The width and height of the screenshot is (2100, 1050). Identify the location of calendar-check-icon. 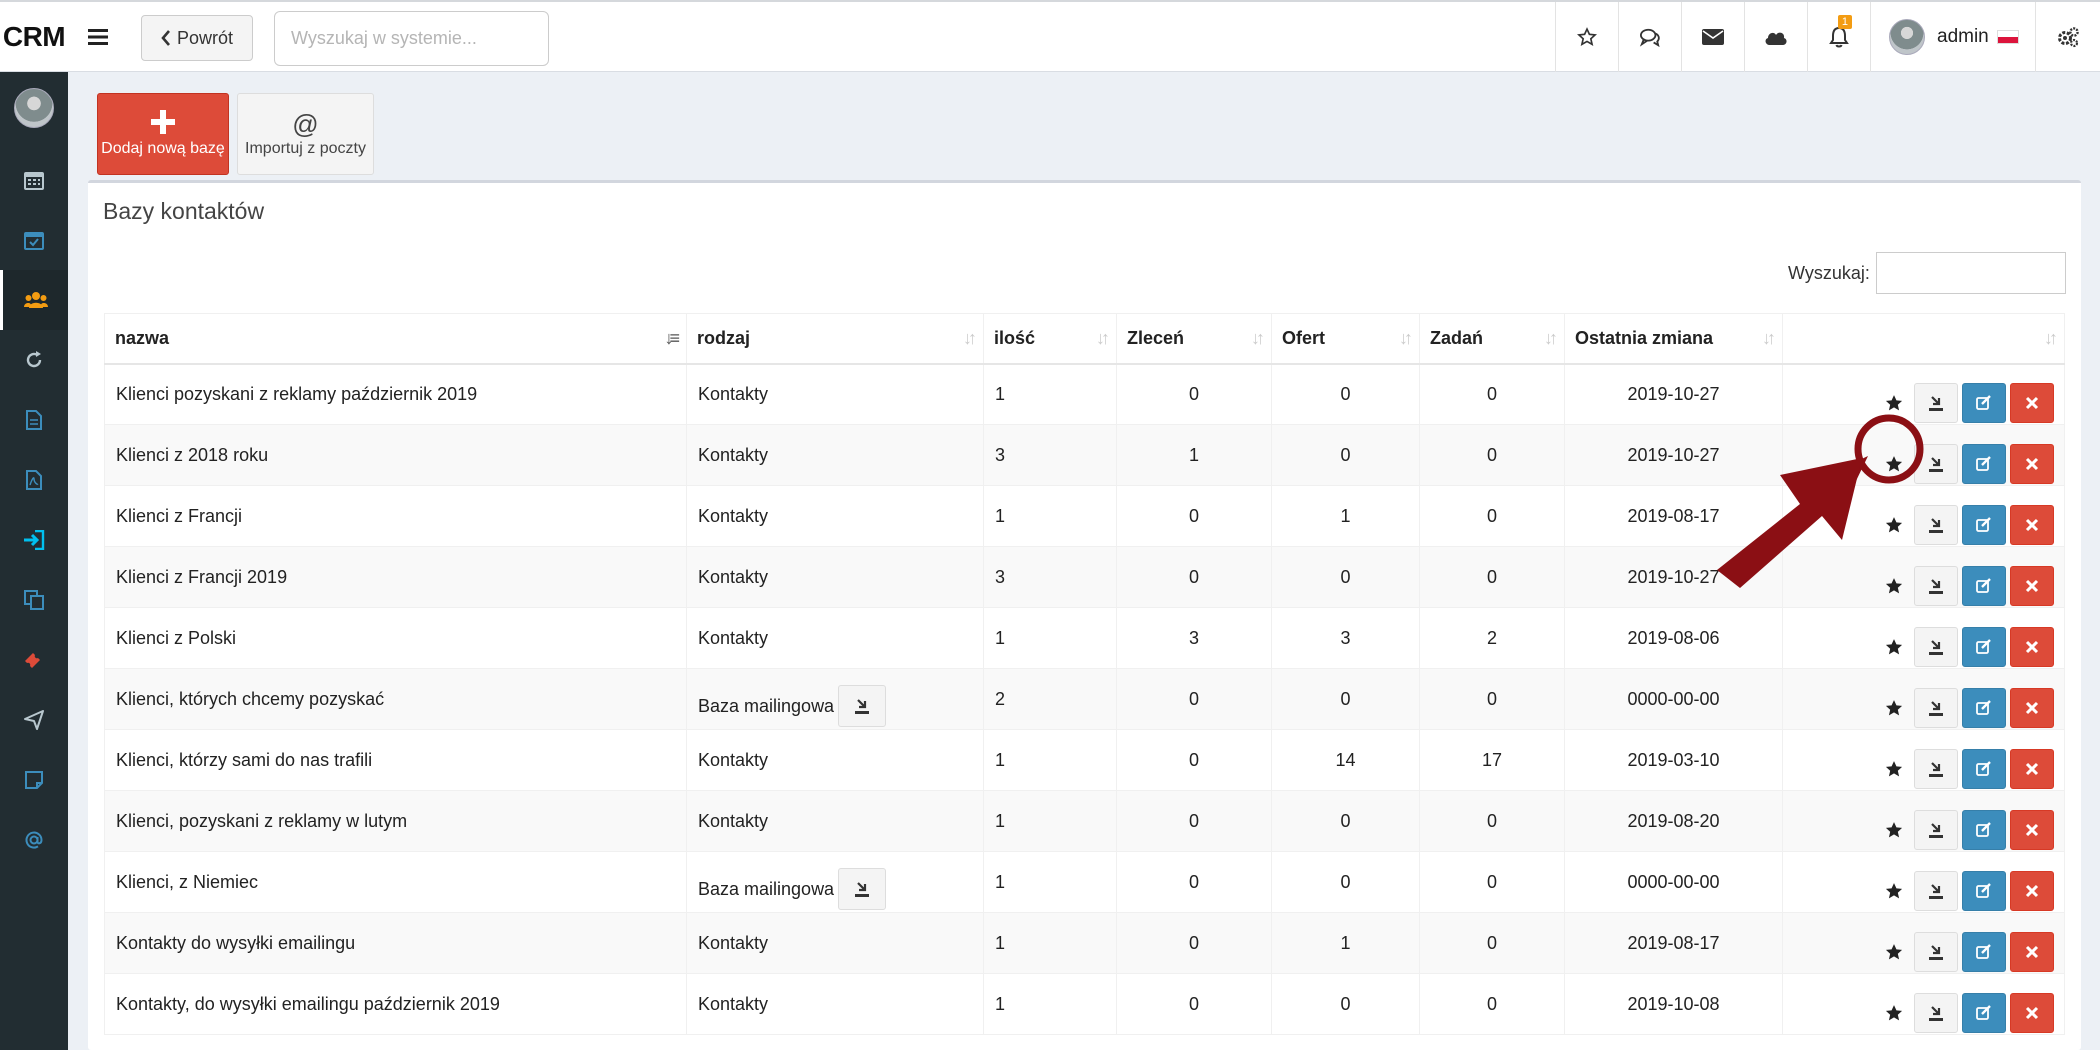
(34, 241).